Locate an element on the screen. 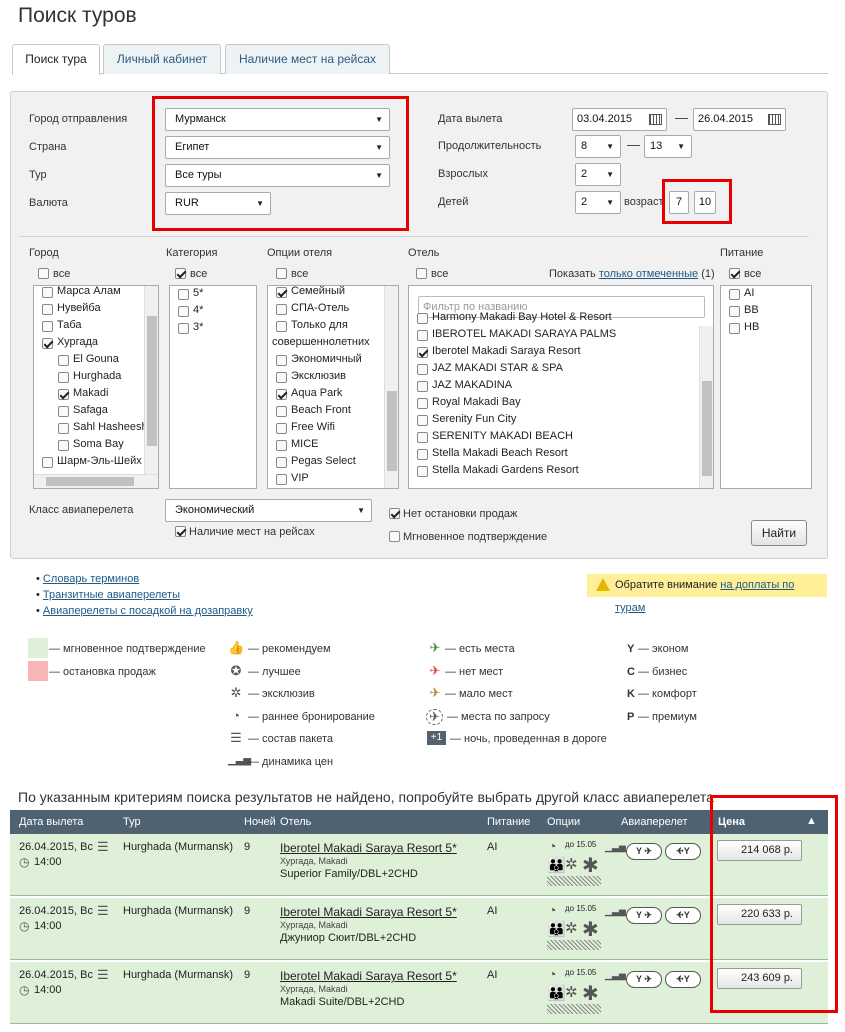  duration-from-value: 8 is located at coordinates (584, 146).